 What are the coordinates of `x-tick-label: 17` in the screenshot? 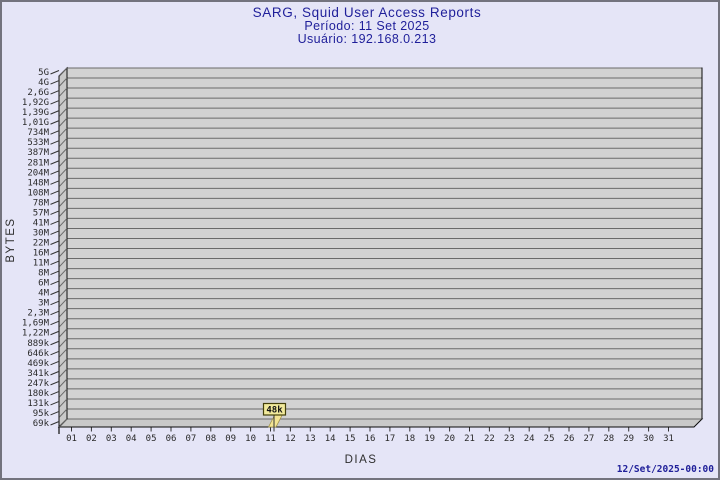 It's located at (389, 439).